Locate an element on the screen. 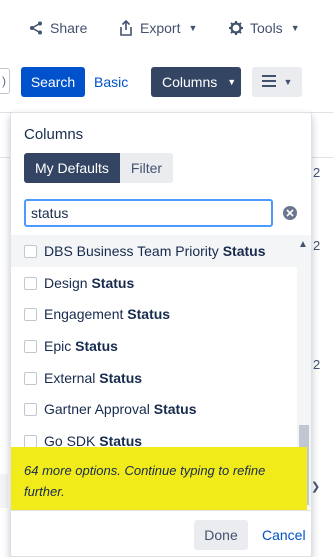  option-label: Epic Status is located at coordinates (81, 346).